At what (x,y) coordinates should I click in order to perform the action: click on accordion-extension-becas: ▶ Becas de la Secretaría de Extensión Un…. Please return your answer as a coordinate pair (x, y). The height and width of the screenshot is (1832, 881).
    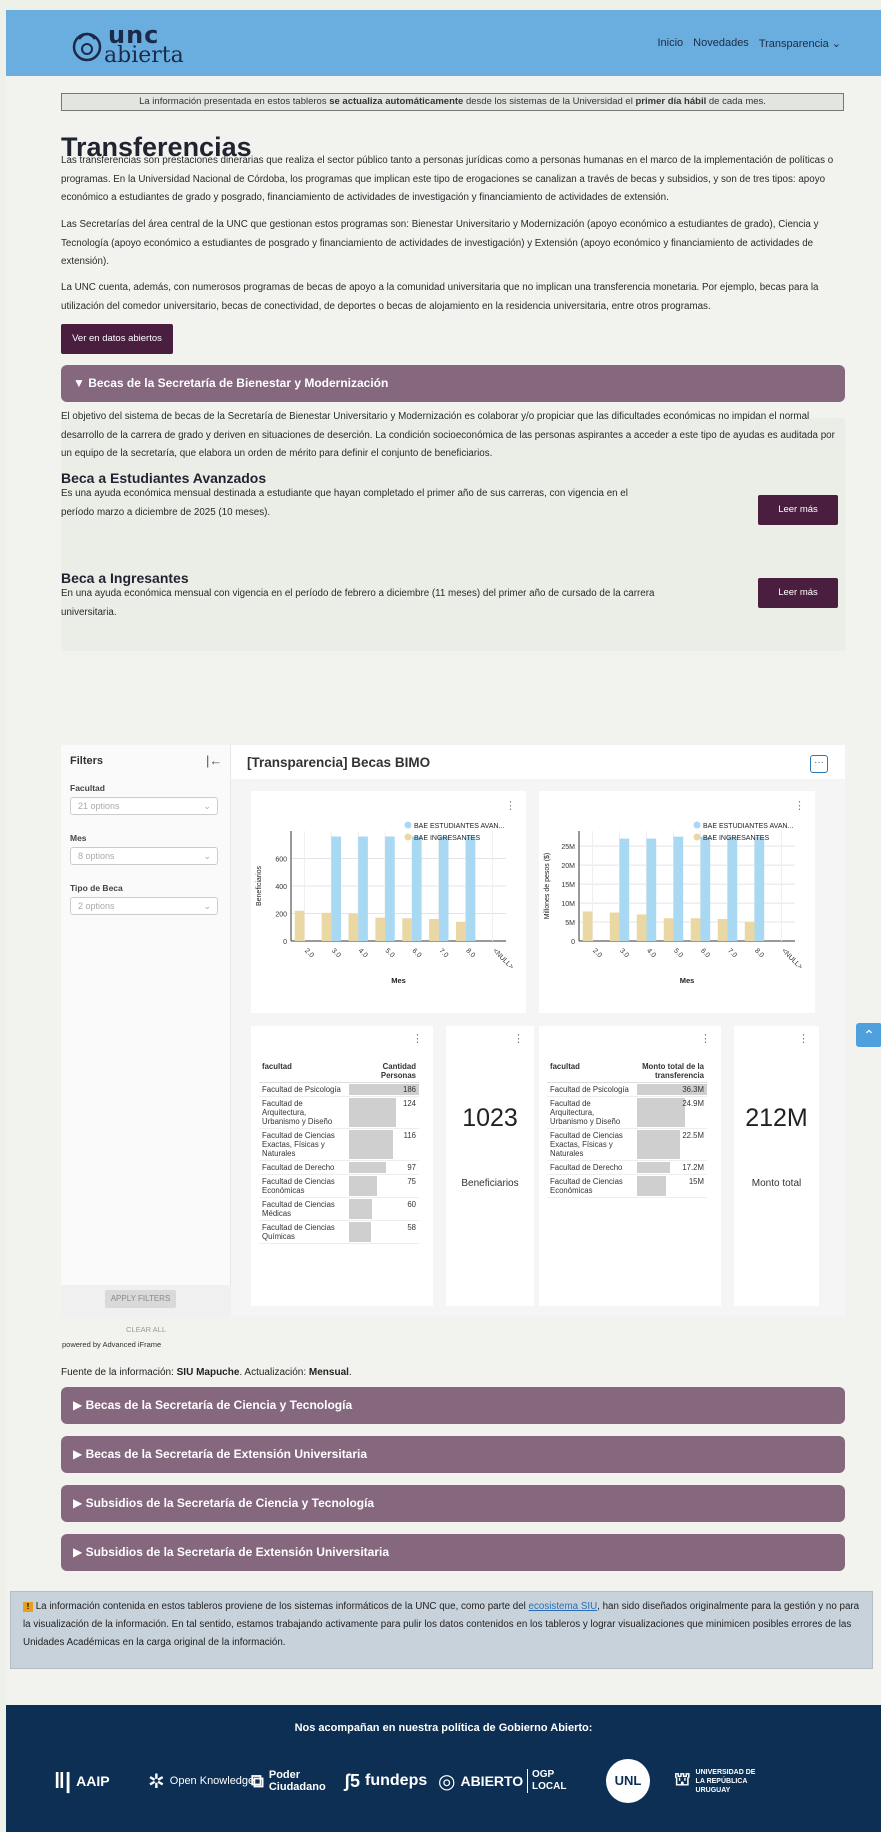
    Looking at the image, I should click on (453, 1454).